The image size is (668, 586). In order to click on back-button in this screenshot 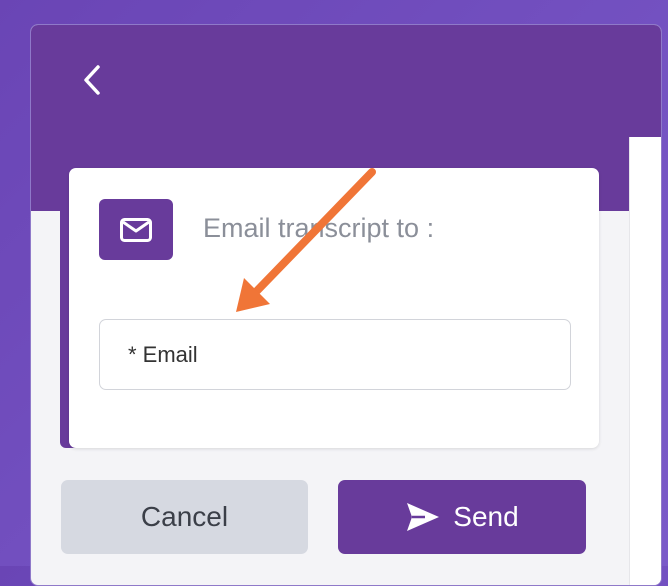, I will do `click(92, 80)`.